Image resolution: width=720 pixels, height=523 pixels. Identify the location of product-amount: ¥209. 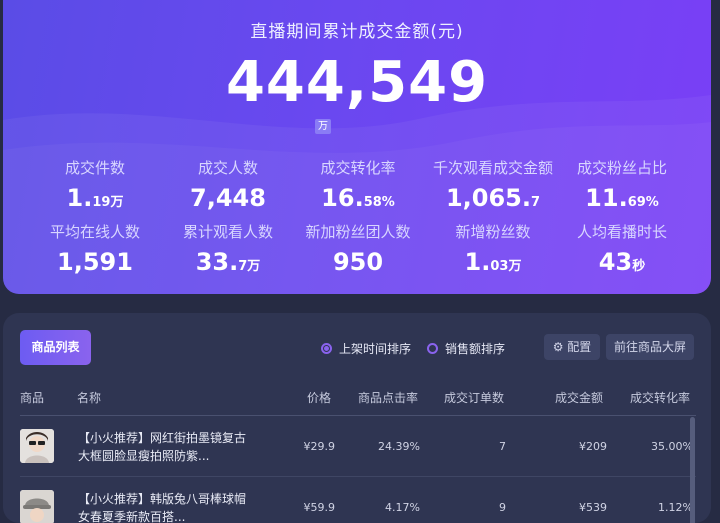
(593, 446).